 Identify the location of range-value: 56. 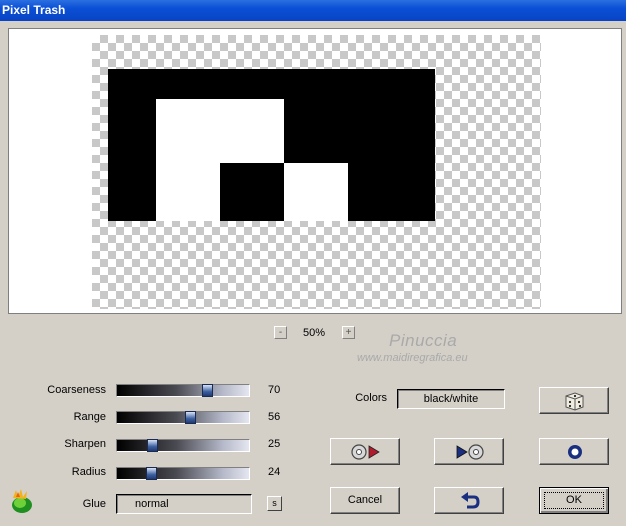
(274, 417).